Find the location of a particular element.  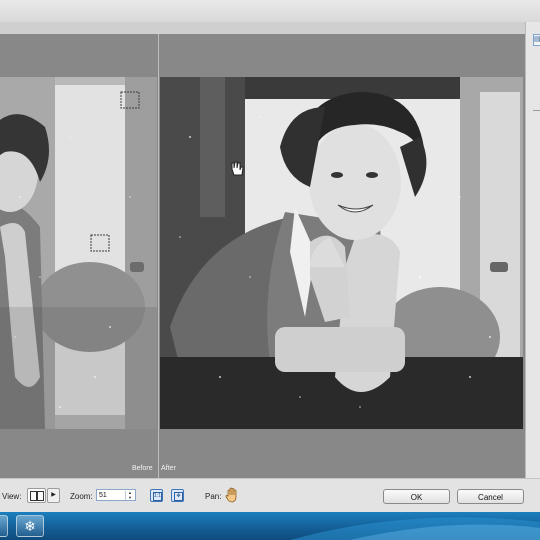

hand-icon is located at coordinates (232, 495).